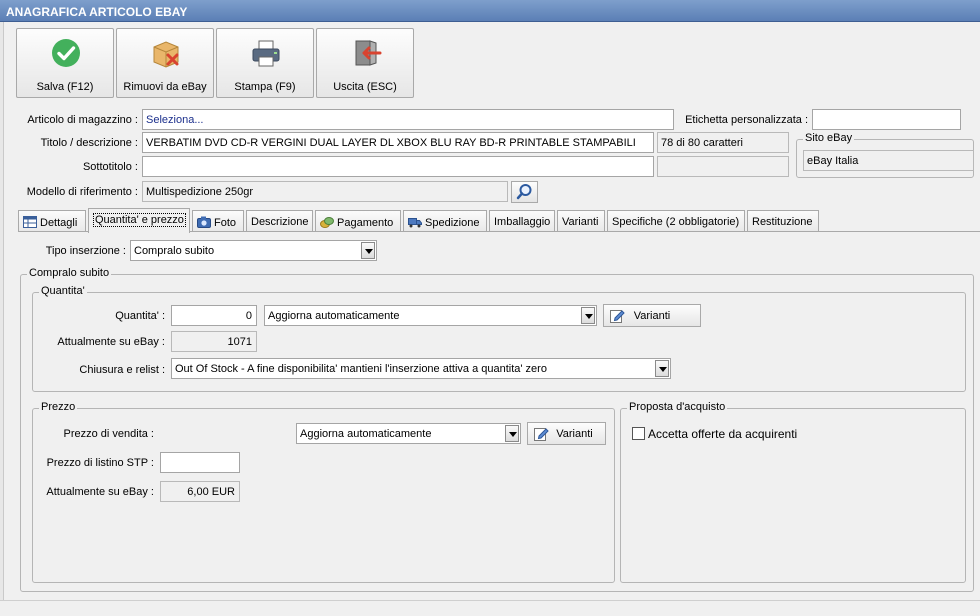 This screenshot has height=616, width=980. Describe the element at coordinates (415, 223) in the screenshot. I see `truck-icon` at that location.